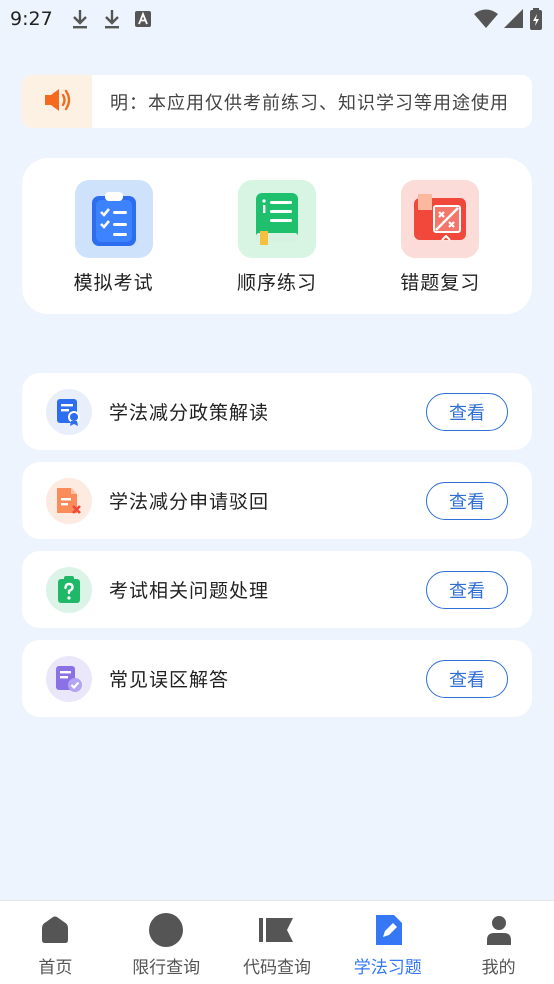 The height and width of the screenshot is (984, 554). I want to click on nav-label: 代码查询, so click(276, 968).